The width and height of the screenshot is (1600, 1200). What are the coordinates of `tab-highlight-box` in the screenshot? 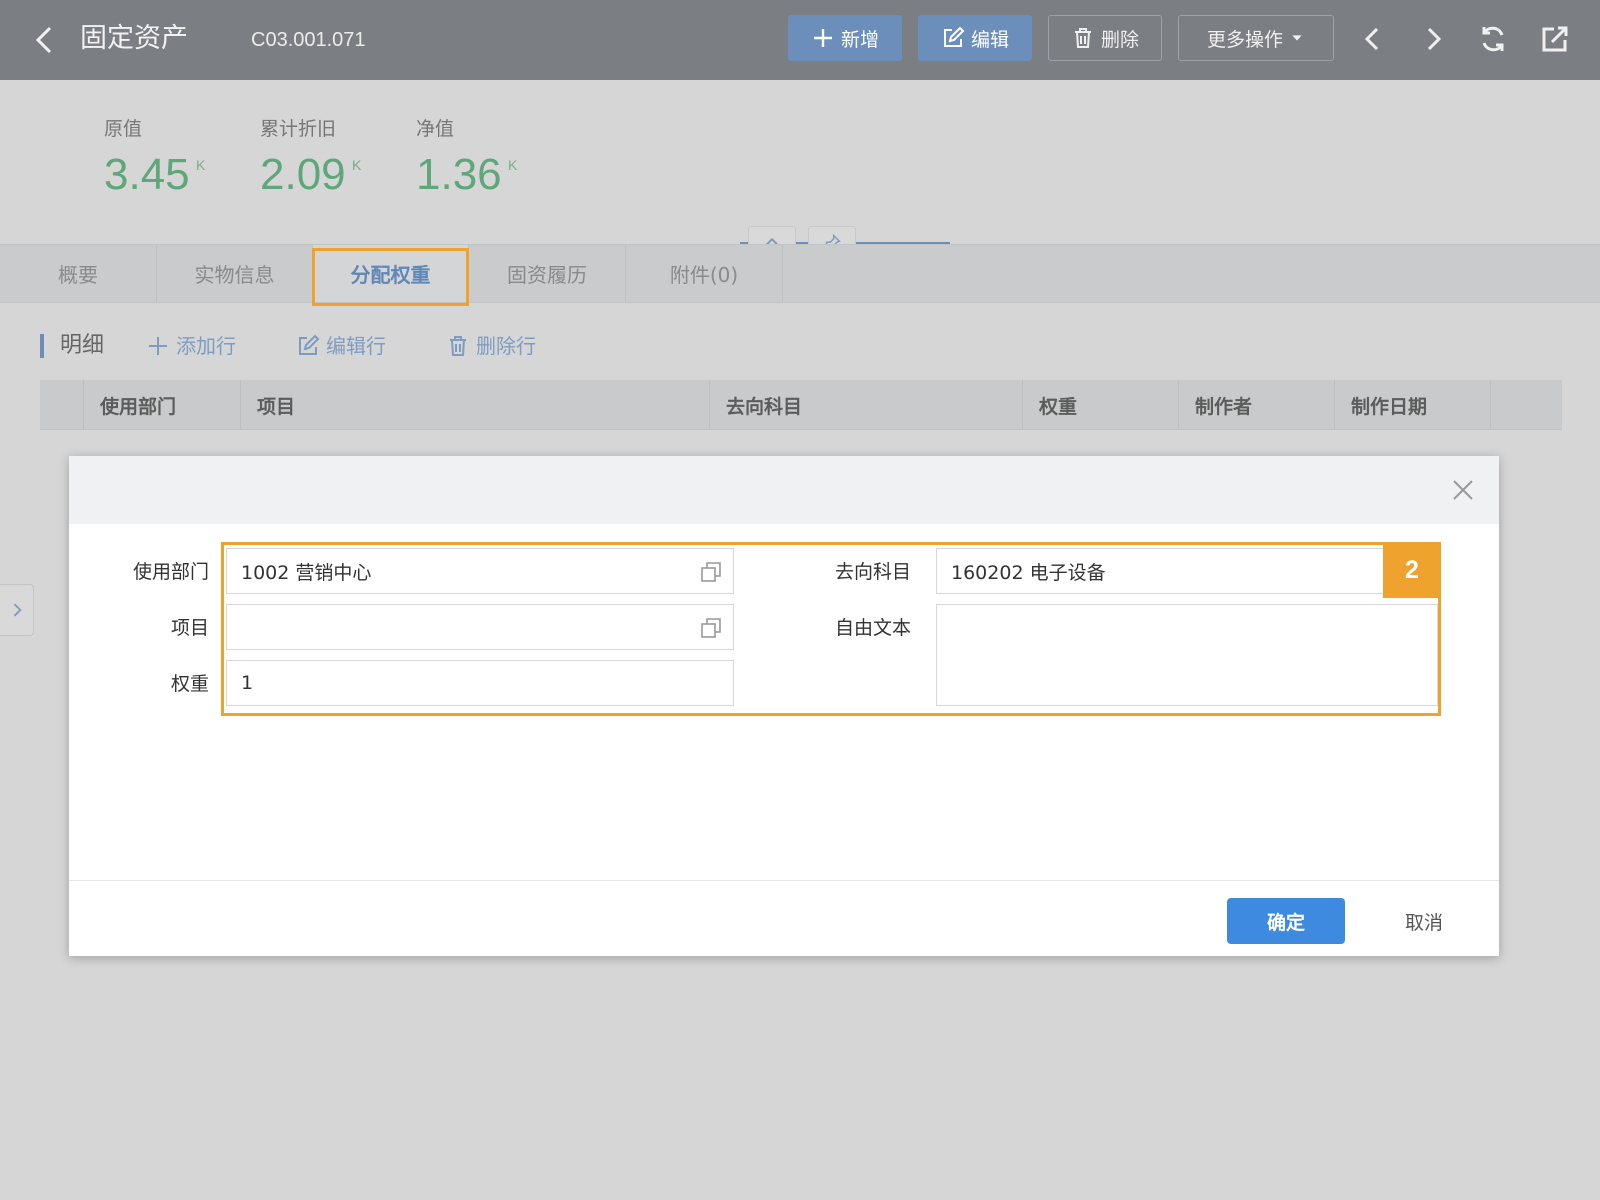 It's located at (390, 277).